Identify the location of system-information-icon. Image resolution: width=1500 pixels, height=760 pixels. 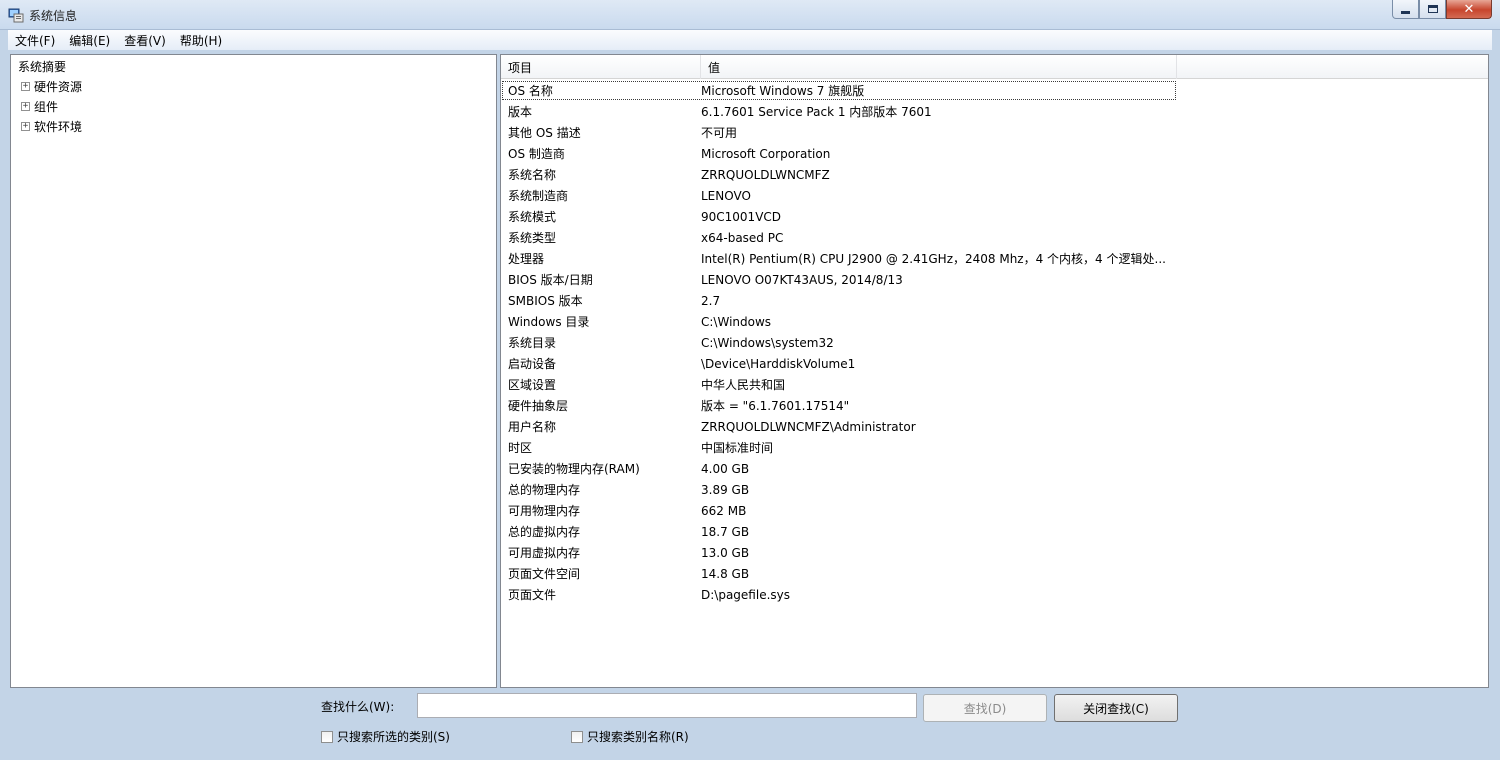
(16, 15).